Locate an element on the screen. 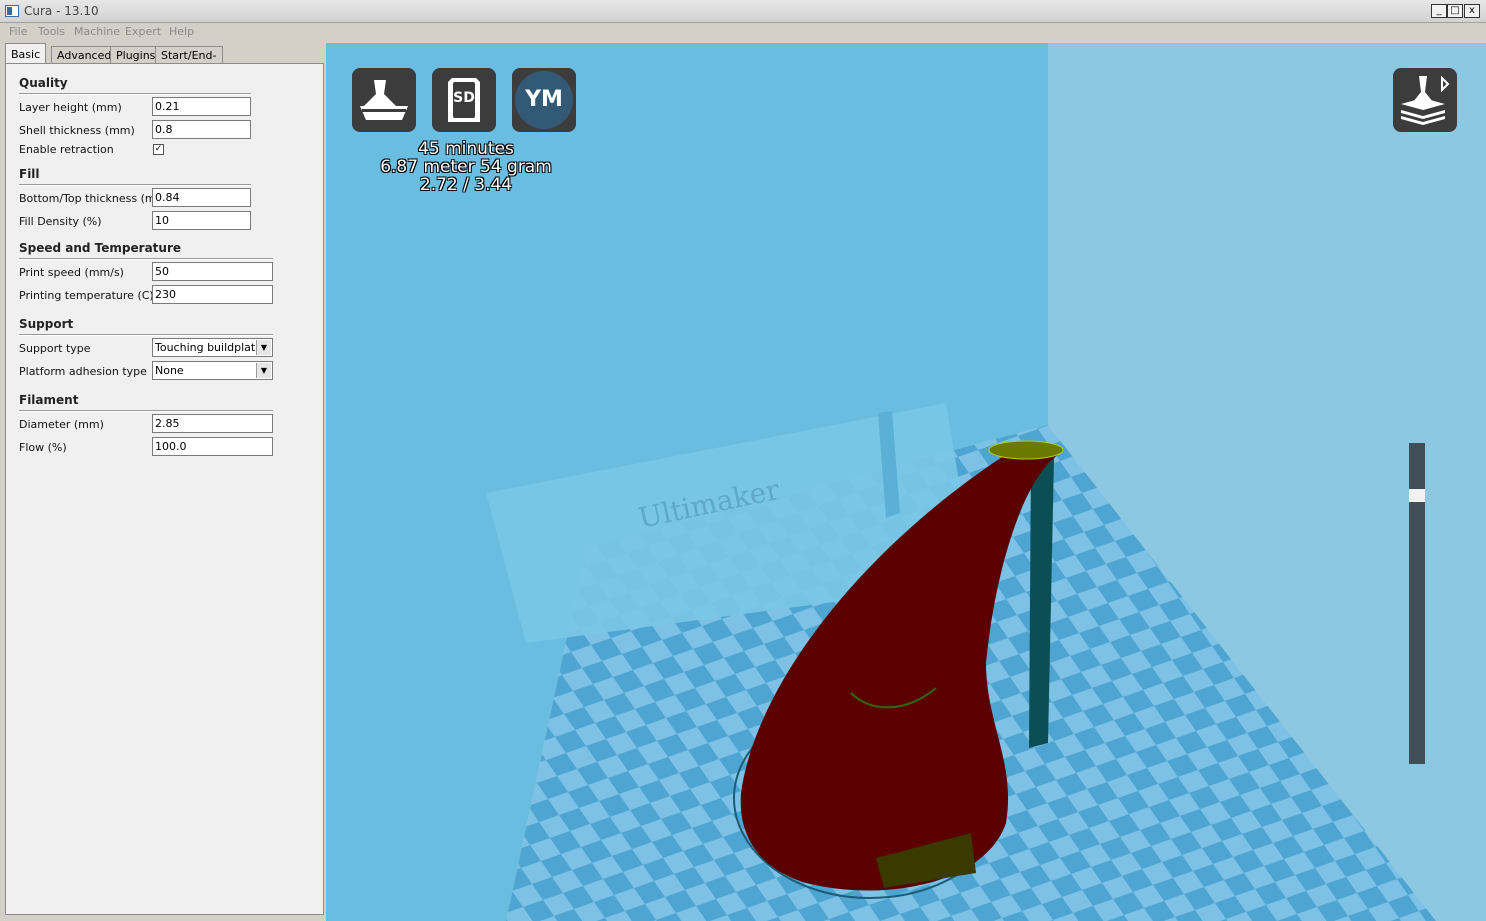 This screenshot has width=1486, height=921. platform-adhesion-label: Platform adhesion type is located at coordinates (83, 371).